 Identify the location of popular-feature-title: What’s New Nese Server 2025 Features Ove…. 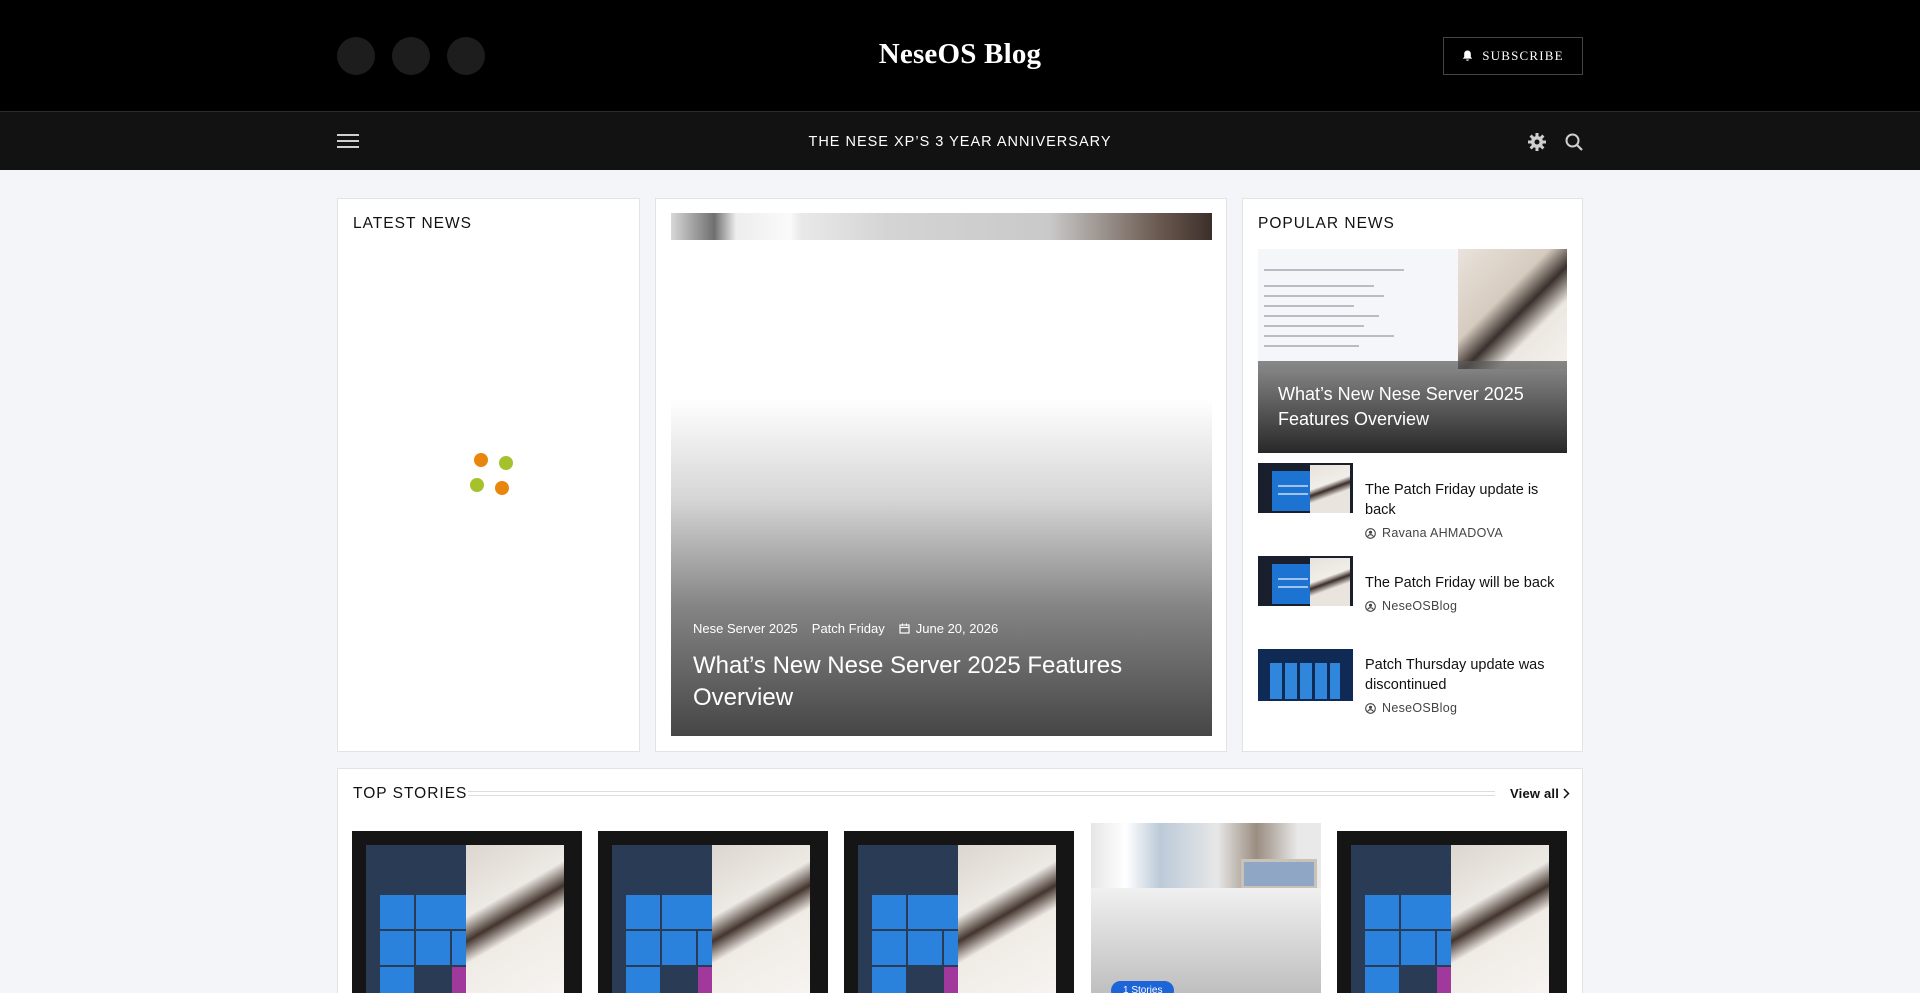
(1413, 407).